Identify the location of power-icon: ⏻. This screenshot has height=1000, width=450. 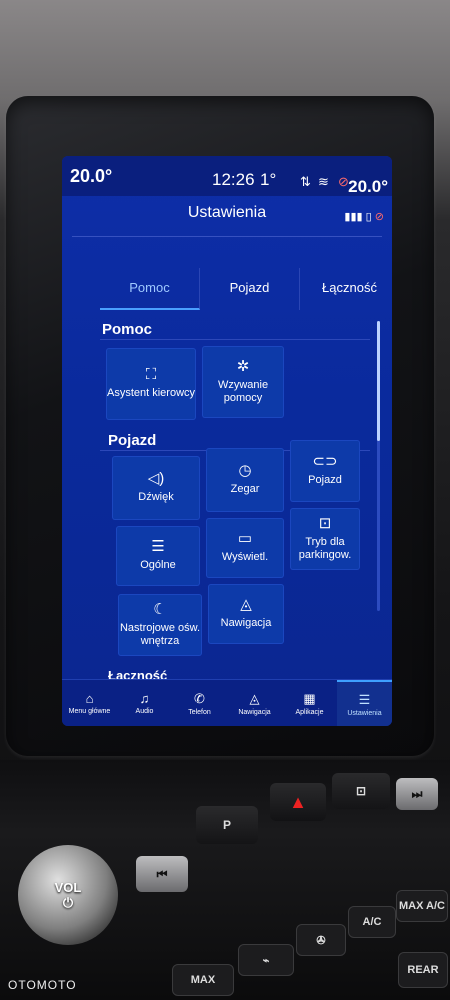
(68, 902).